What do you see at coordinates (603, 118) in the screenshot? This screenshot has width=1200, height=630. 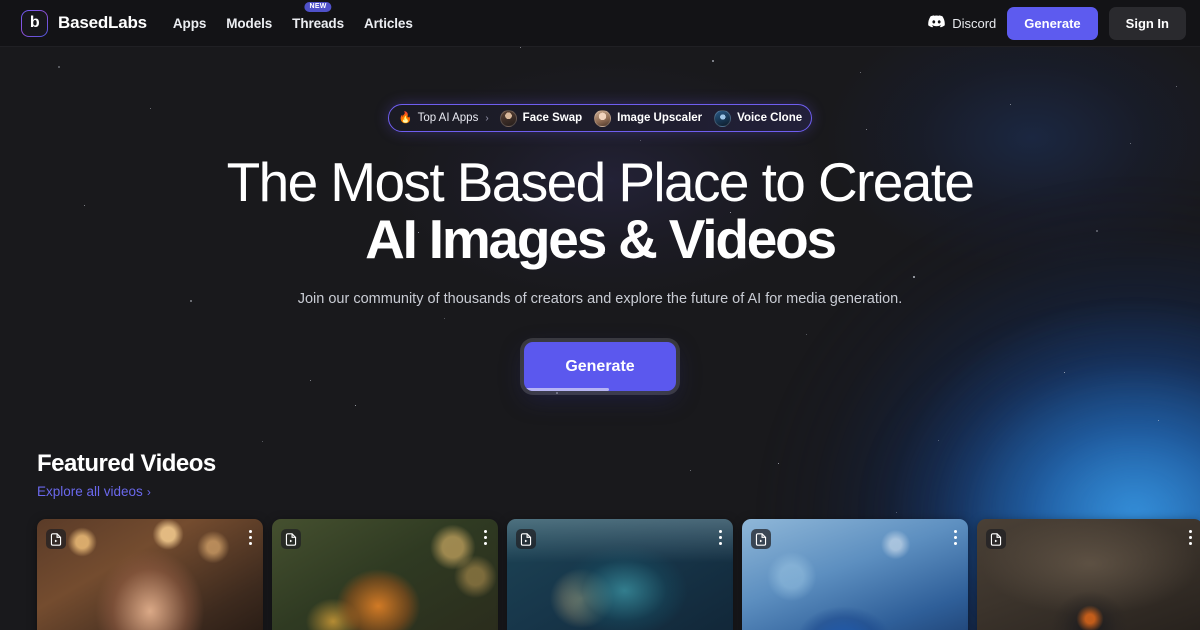 I see `image-upscaler-avatar-icon` at bounding box center [603, 118].